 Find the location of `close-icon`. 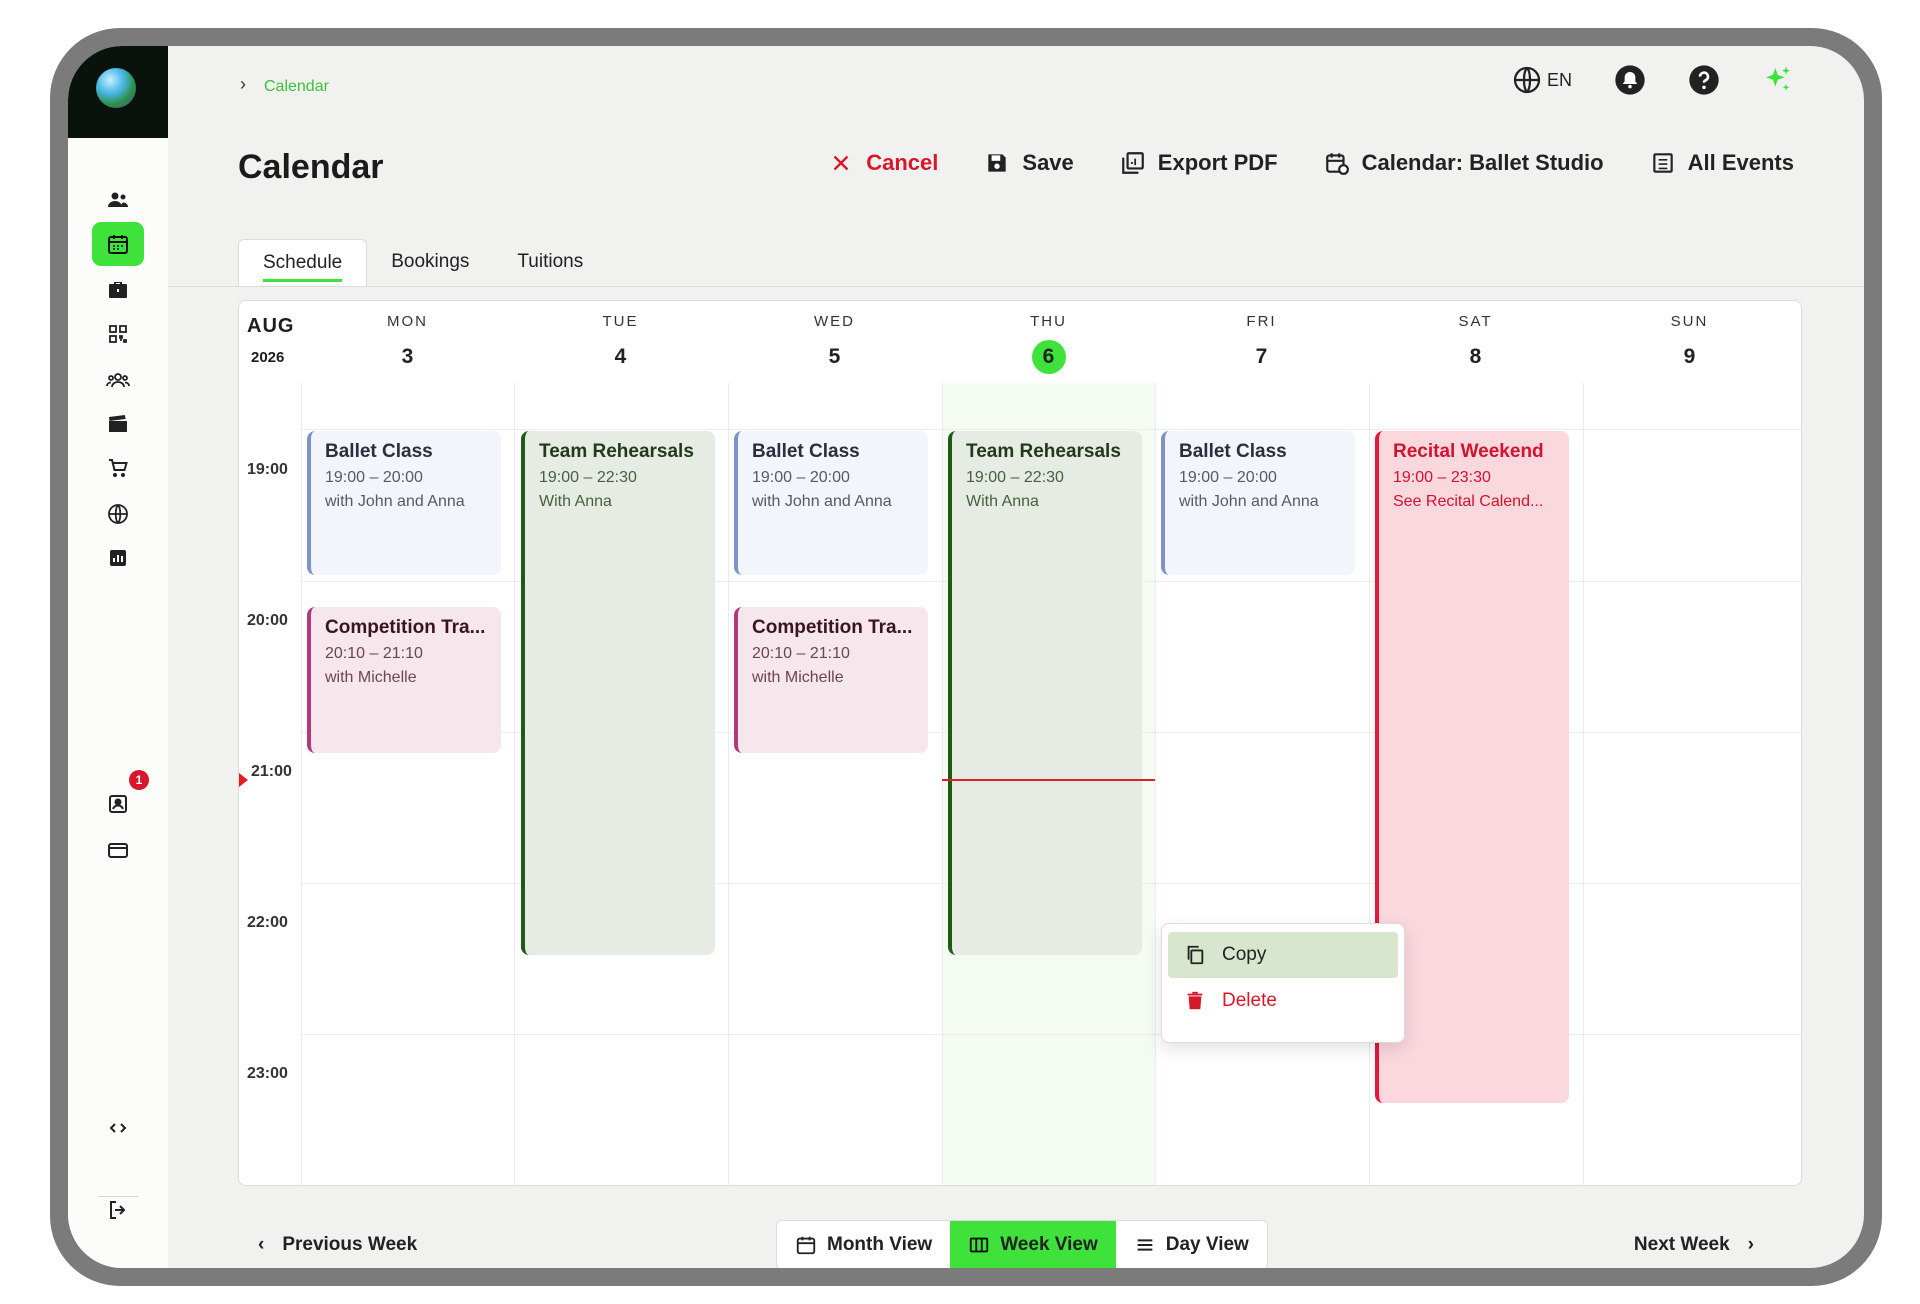

close-icon is located at coordinates (841, 163).